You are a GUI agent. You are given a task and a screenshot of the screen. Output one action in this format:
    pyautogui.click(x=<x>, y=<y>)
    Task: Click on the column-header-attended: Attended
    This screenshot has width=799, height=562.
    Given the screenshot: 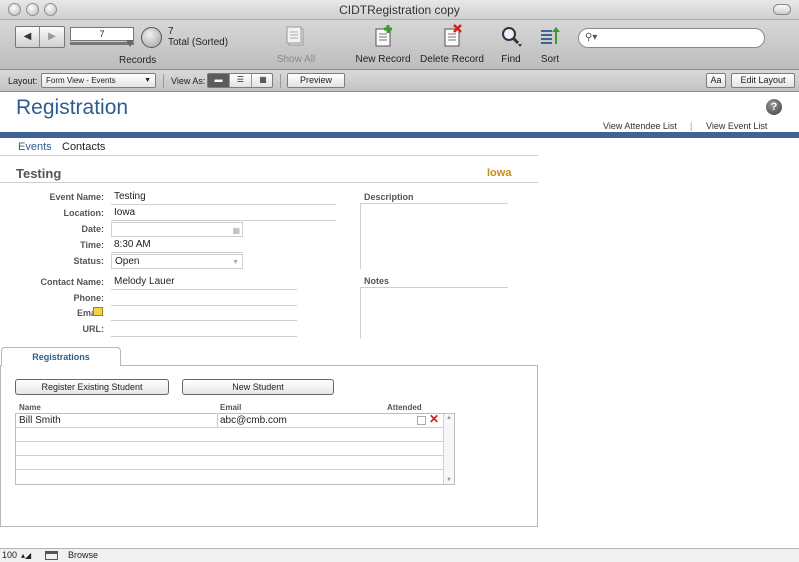 What is the action you would take?
    pyautogui.click(x=404, y=407)
    